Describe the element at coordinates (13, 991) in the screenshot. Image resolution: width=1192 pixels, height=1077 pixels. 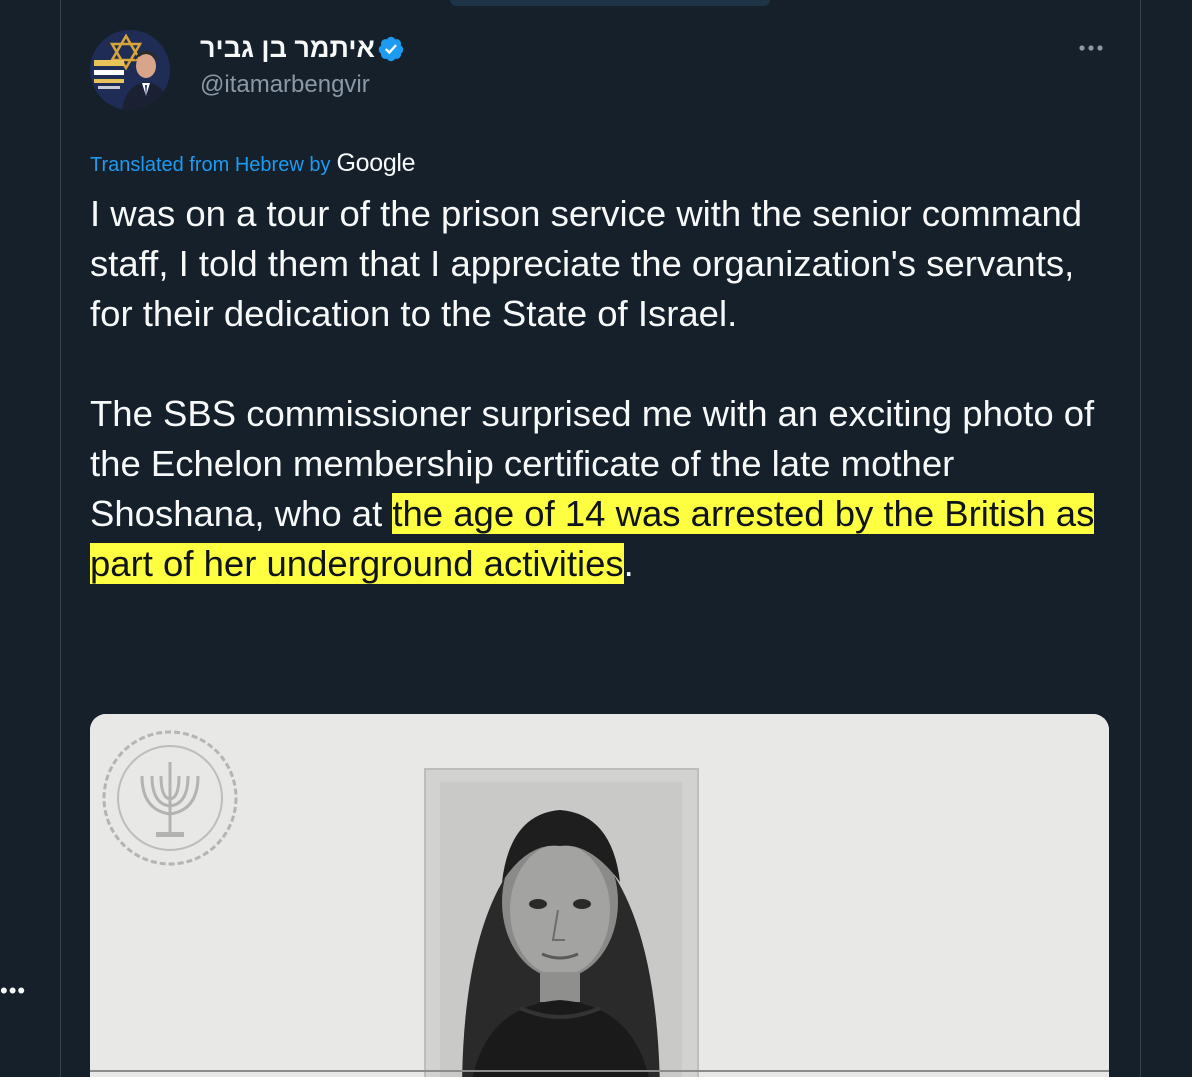
I see `sidebar-more-icon: •••` at that location.